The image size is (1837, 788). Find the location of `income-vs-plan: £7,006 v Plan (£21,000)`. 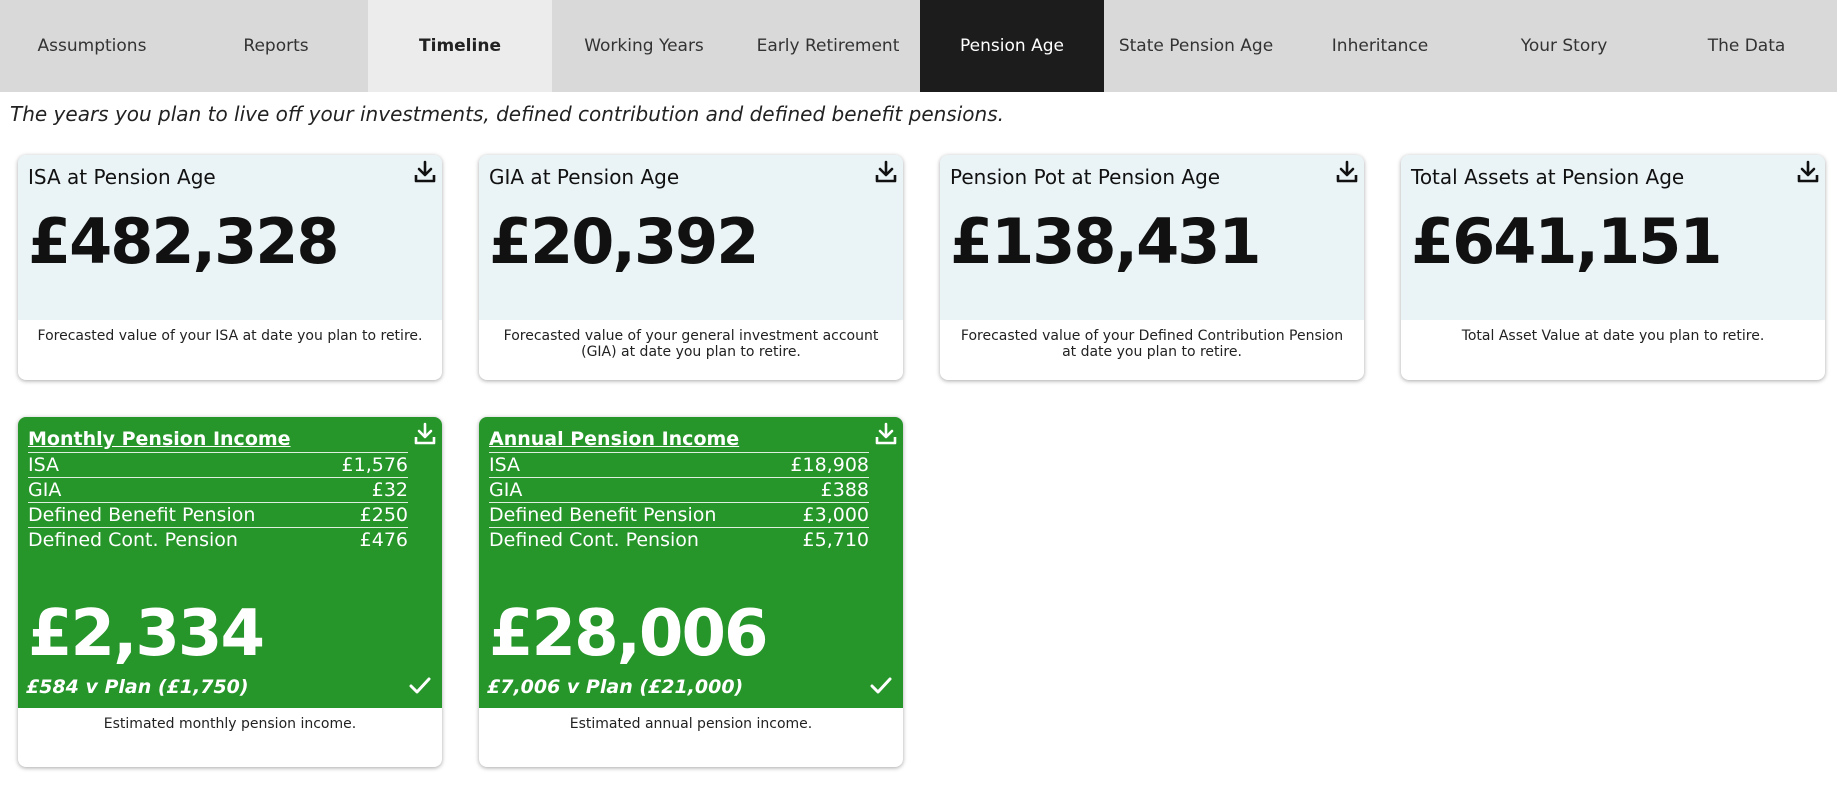

income-vs-plan: £7,006 v Plan (£21,000) is located at coordinates (615, 687).